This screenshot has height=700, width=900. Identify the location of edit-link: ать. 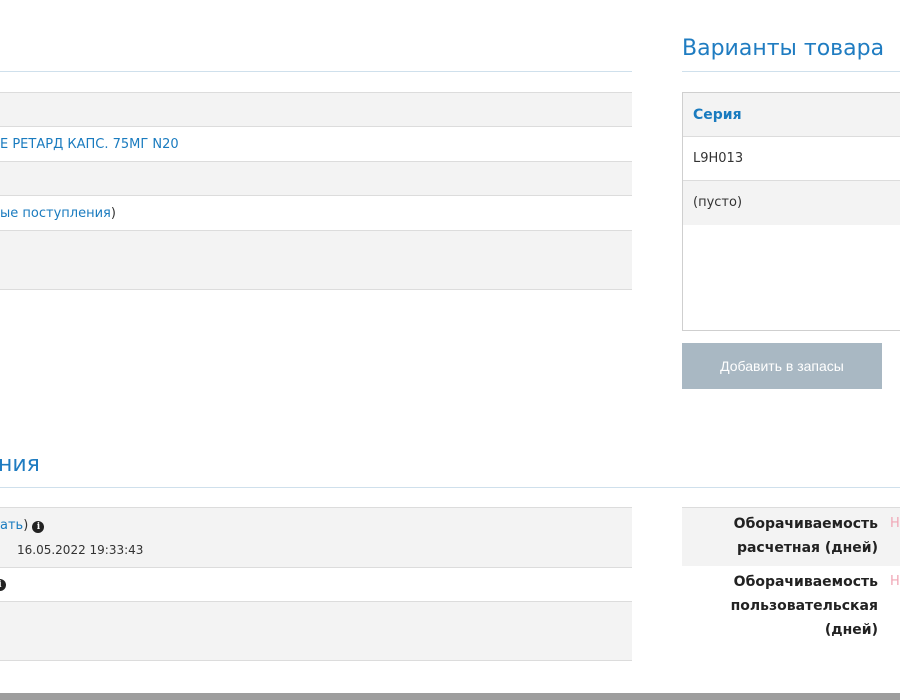
(11, 525).